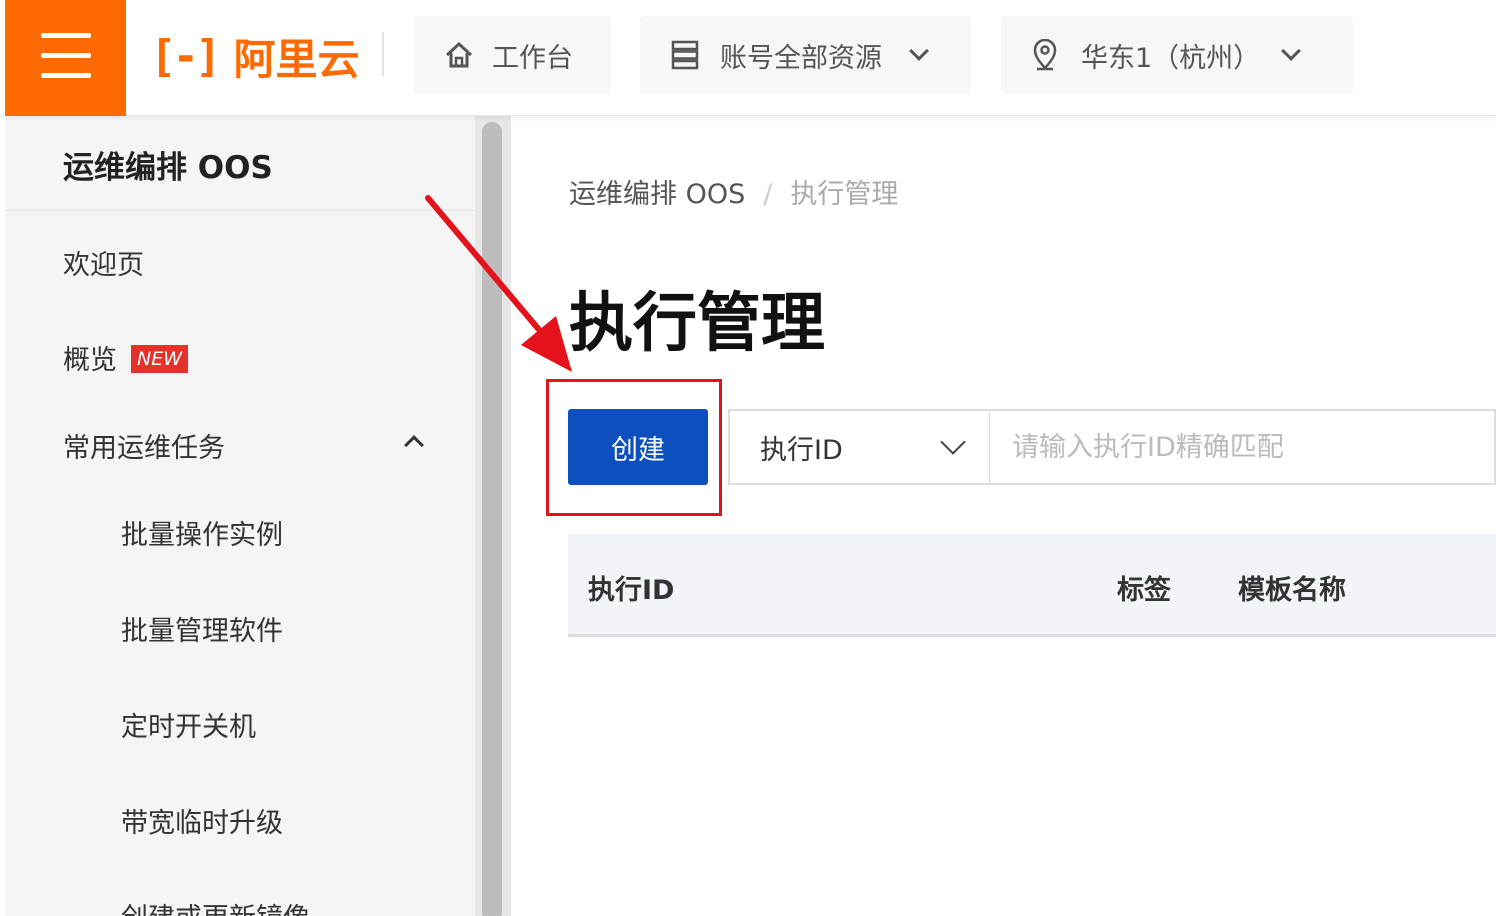  What do you see at coordinates (801, 58) in the screenshot?
I see `nav-resources-label: 账号全部资源` at bounding box center [801, 58].